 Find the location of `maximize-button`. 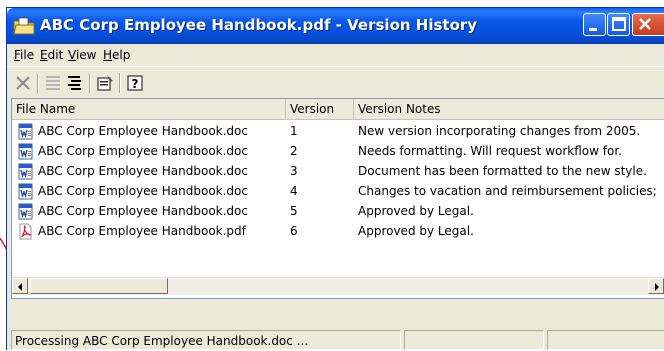

maximize-button is located at coordinates (618, 24).